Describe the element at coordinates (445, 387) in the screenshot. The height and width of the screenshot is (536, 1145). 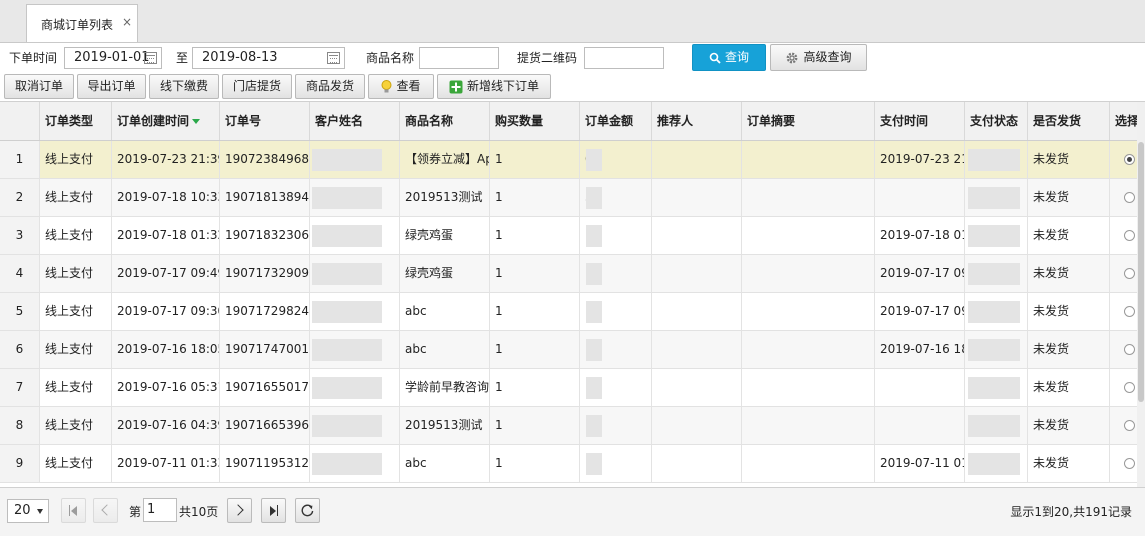
I see `cell-product-name: 学龄前早教咨询` at that location.